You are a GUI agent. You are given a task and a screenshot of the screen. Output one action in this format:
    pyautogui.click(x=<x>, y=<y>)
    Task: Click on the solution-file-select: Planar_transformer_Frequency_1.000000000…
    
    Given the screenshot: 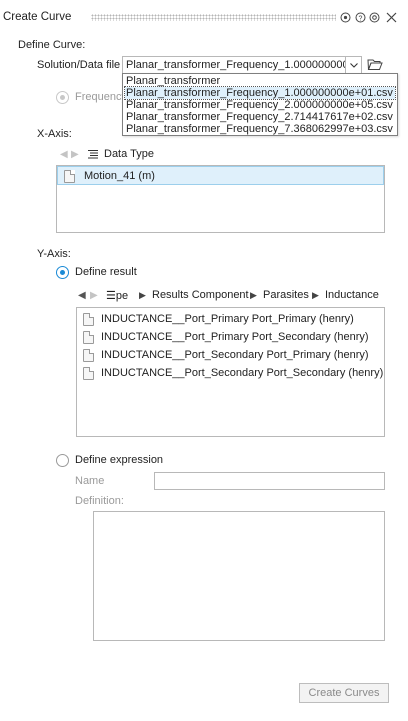 What is the action you would take?
    pyautogui.click(x=242, y=65)
    